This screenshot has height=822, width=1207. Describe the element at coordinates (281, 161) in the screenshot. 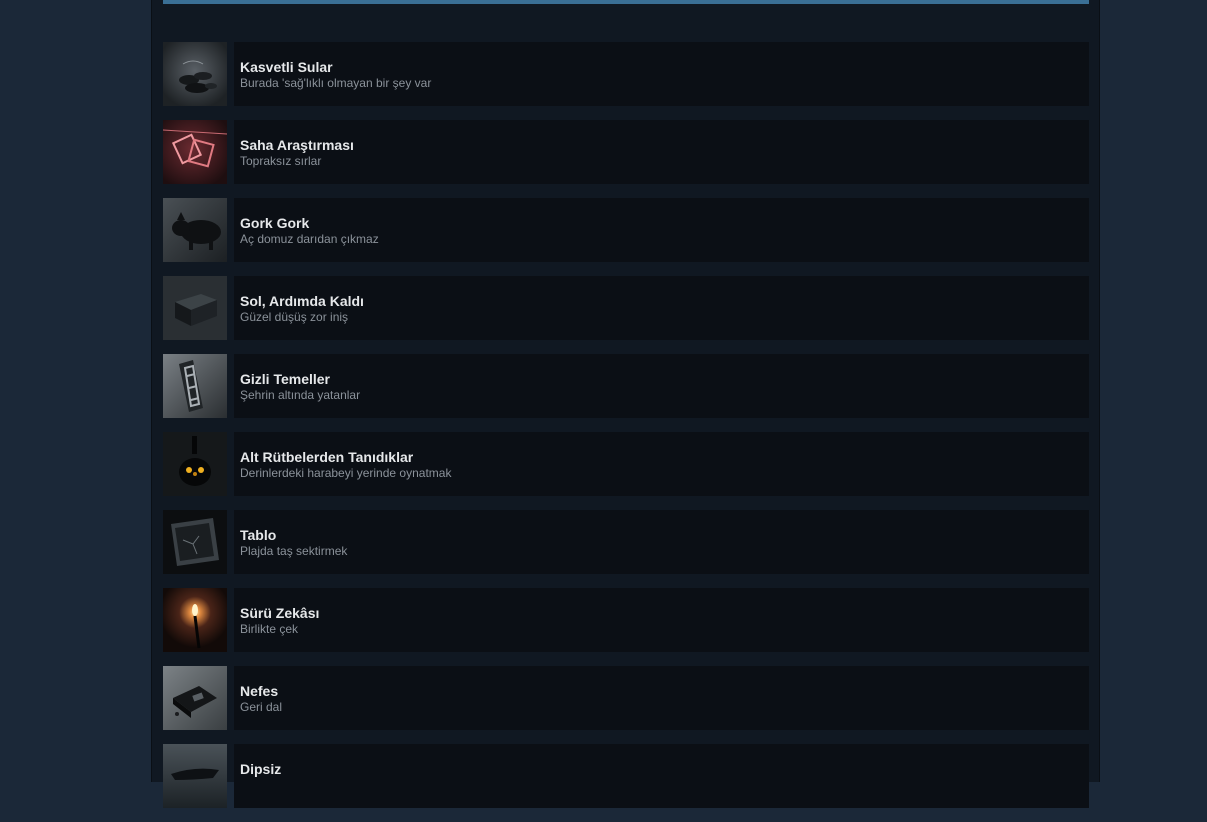

I see `achievement-description: Topraksız sırlar` at that location.